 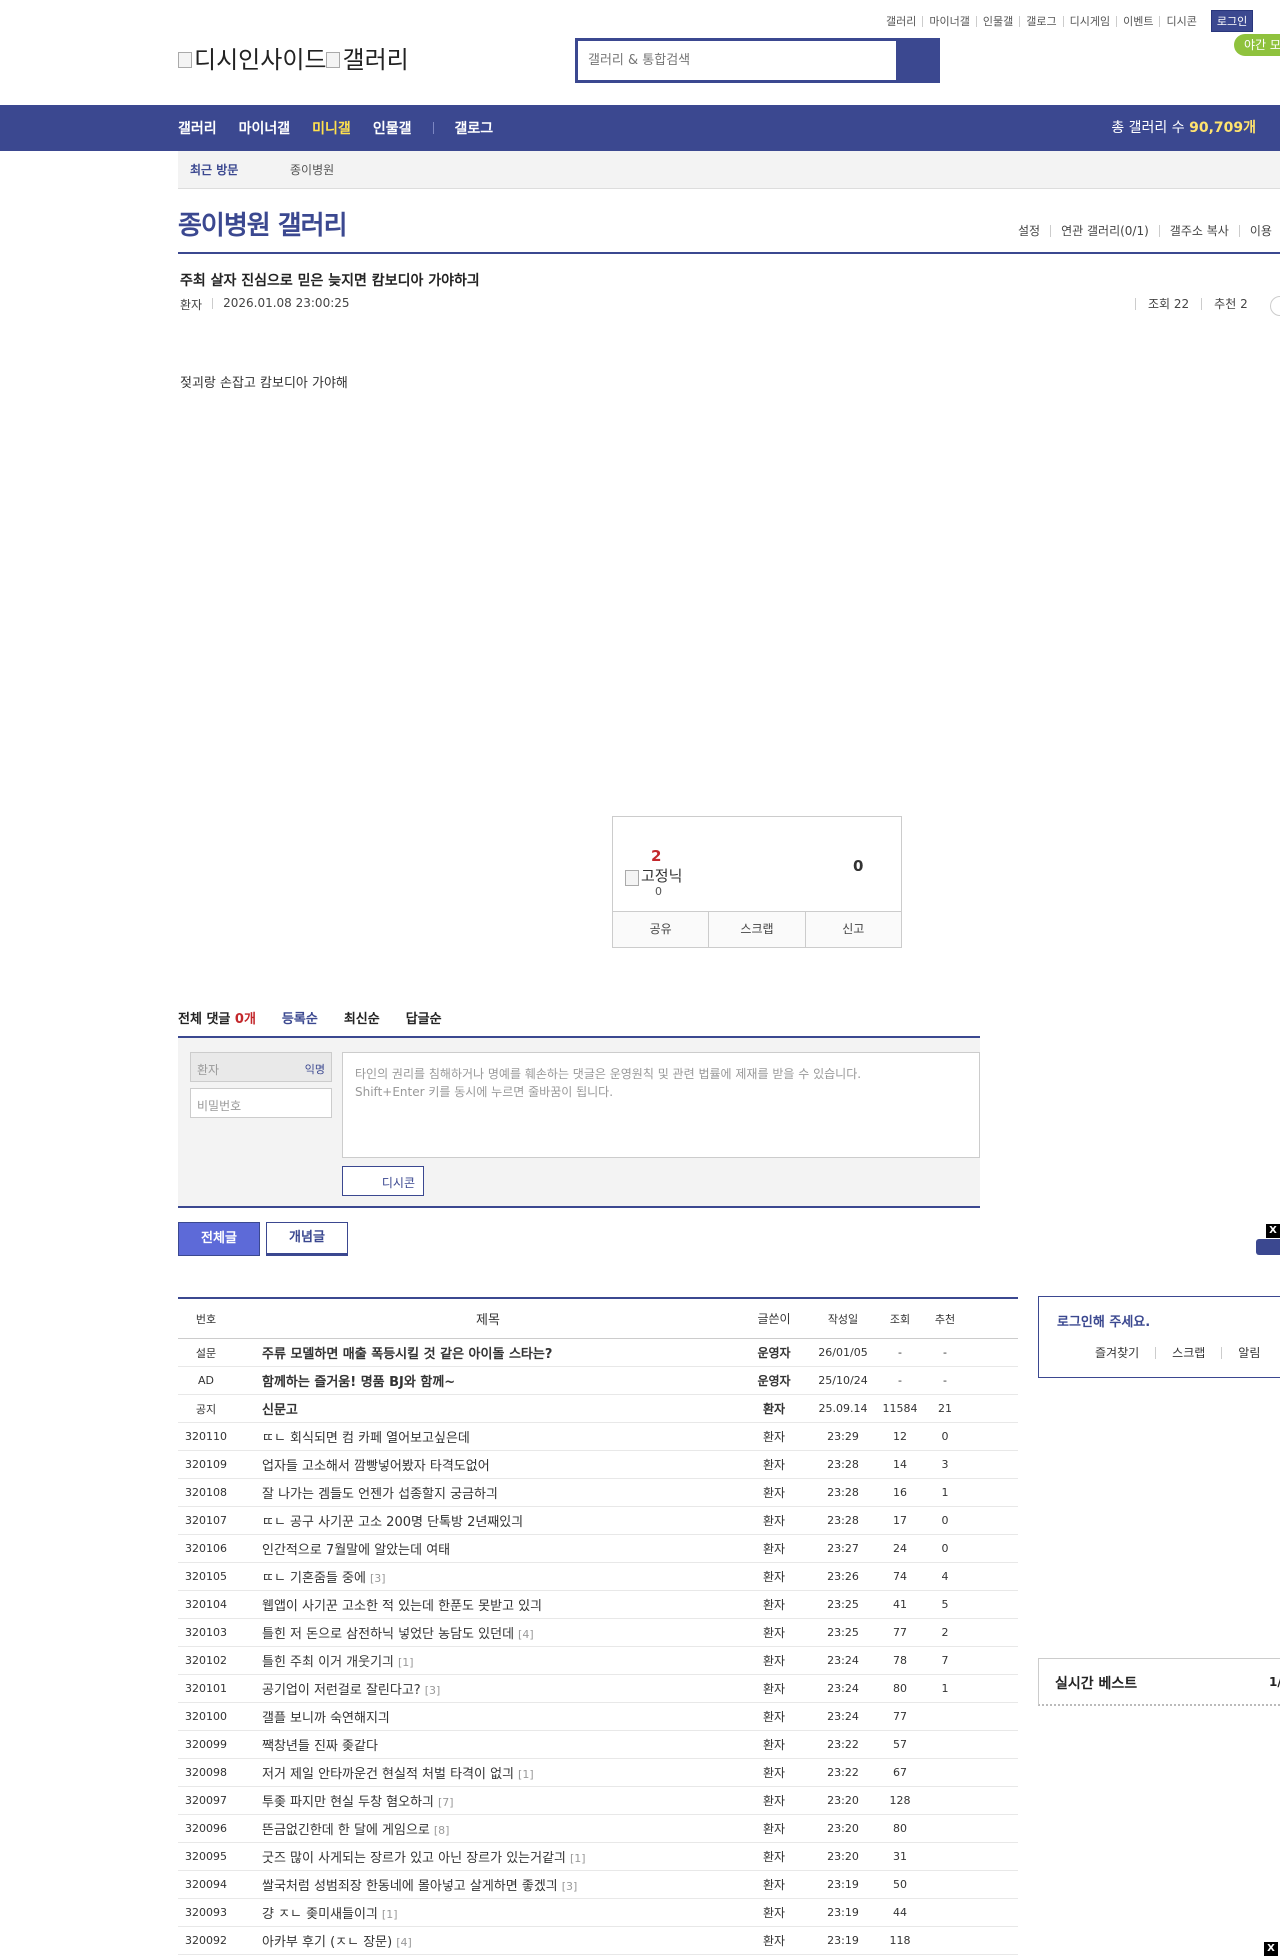 I want to click on gallery-settings-link: 설정, so click(x=1029, y=231).